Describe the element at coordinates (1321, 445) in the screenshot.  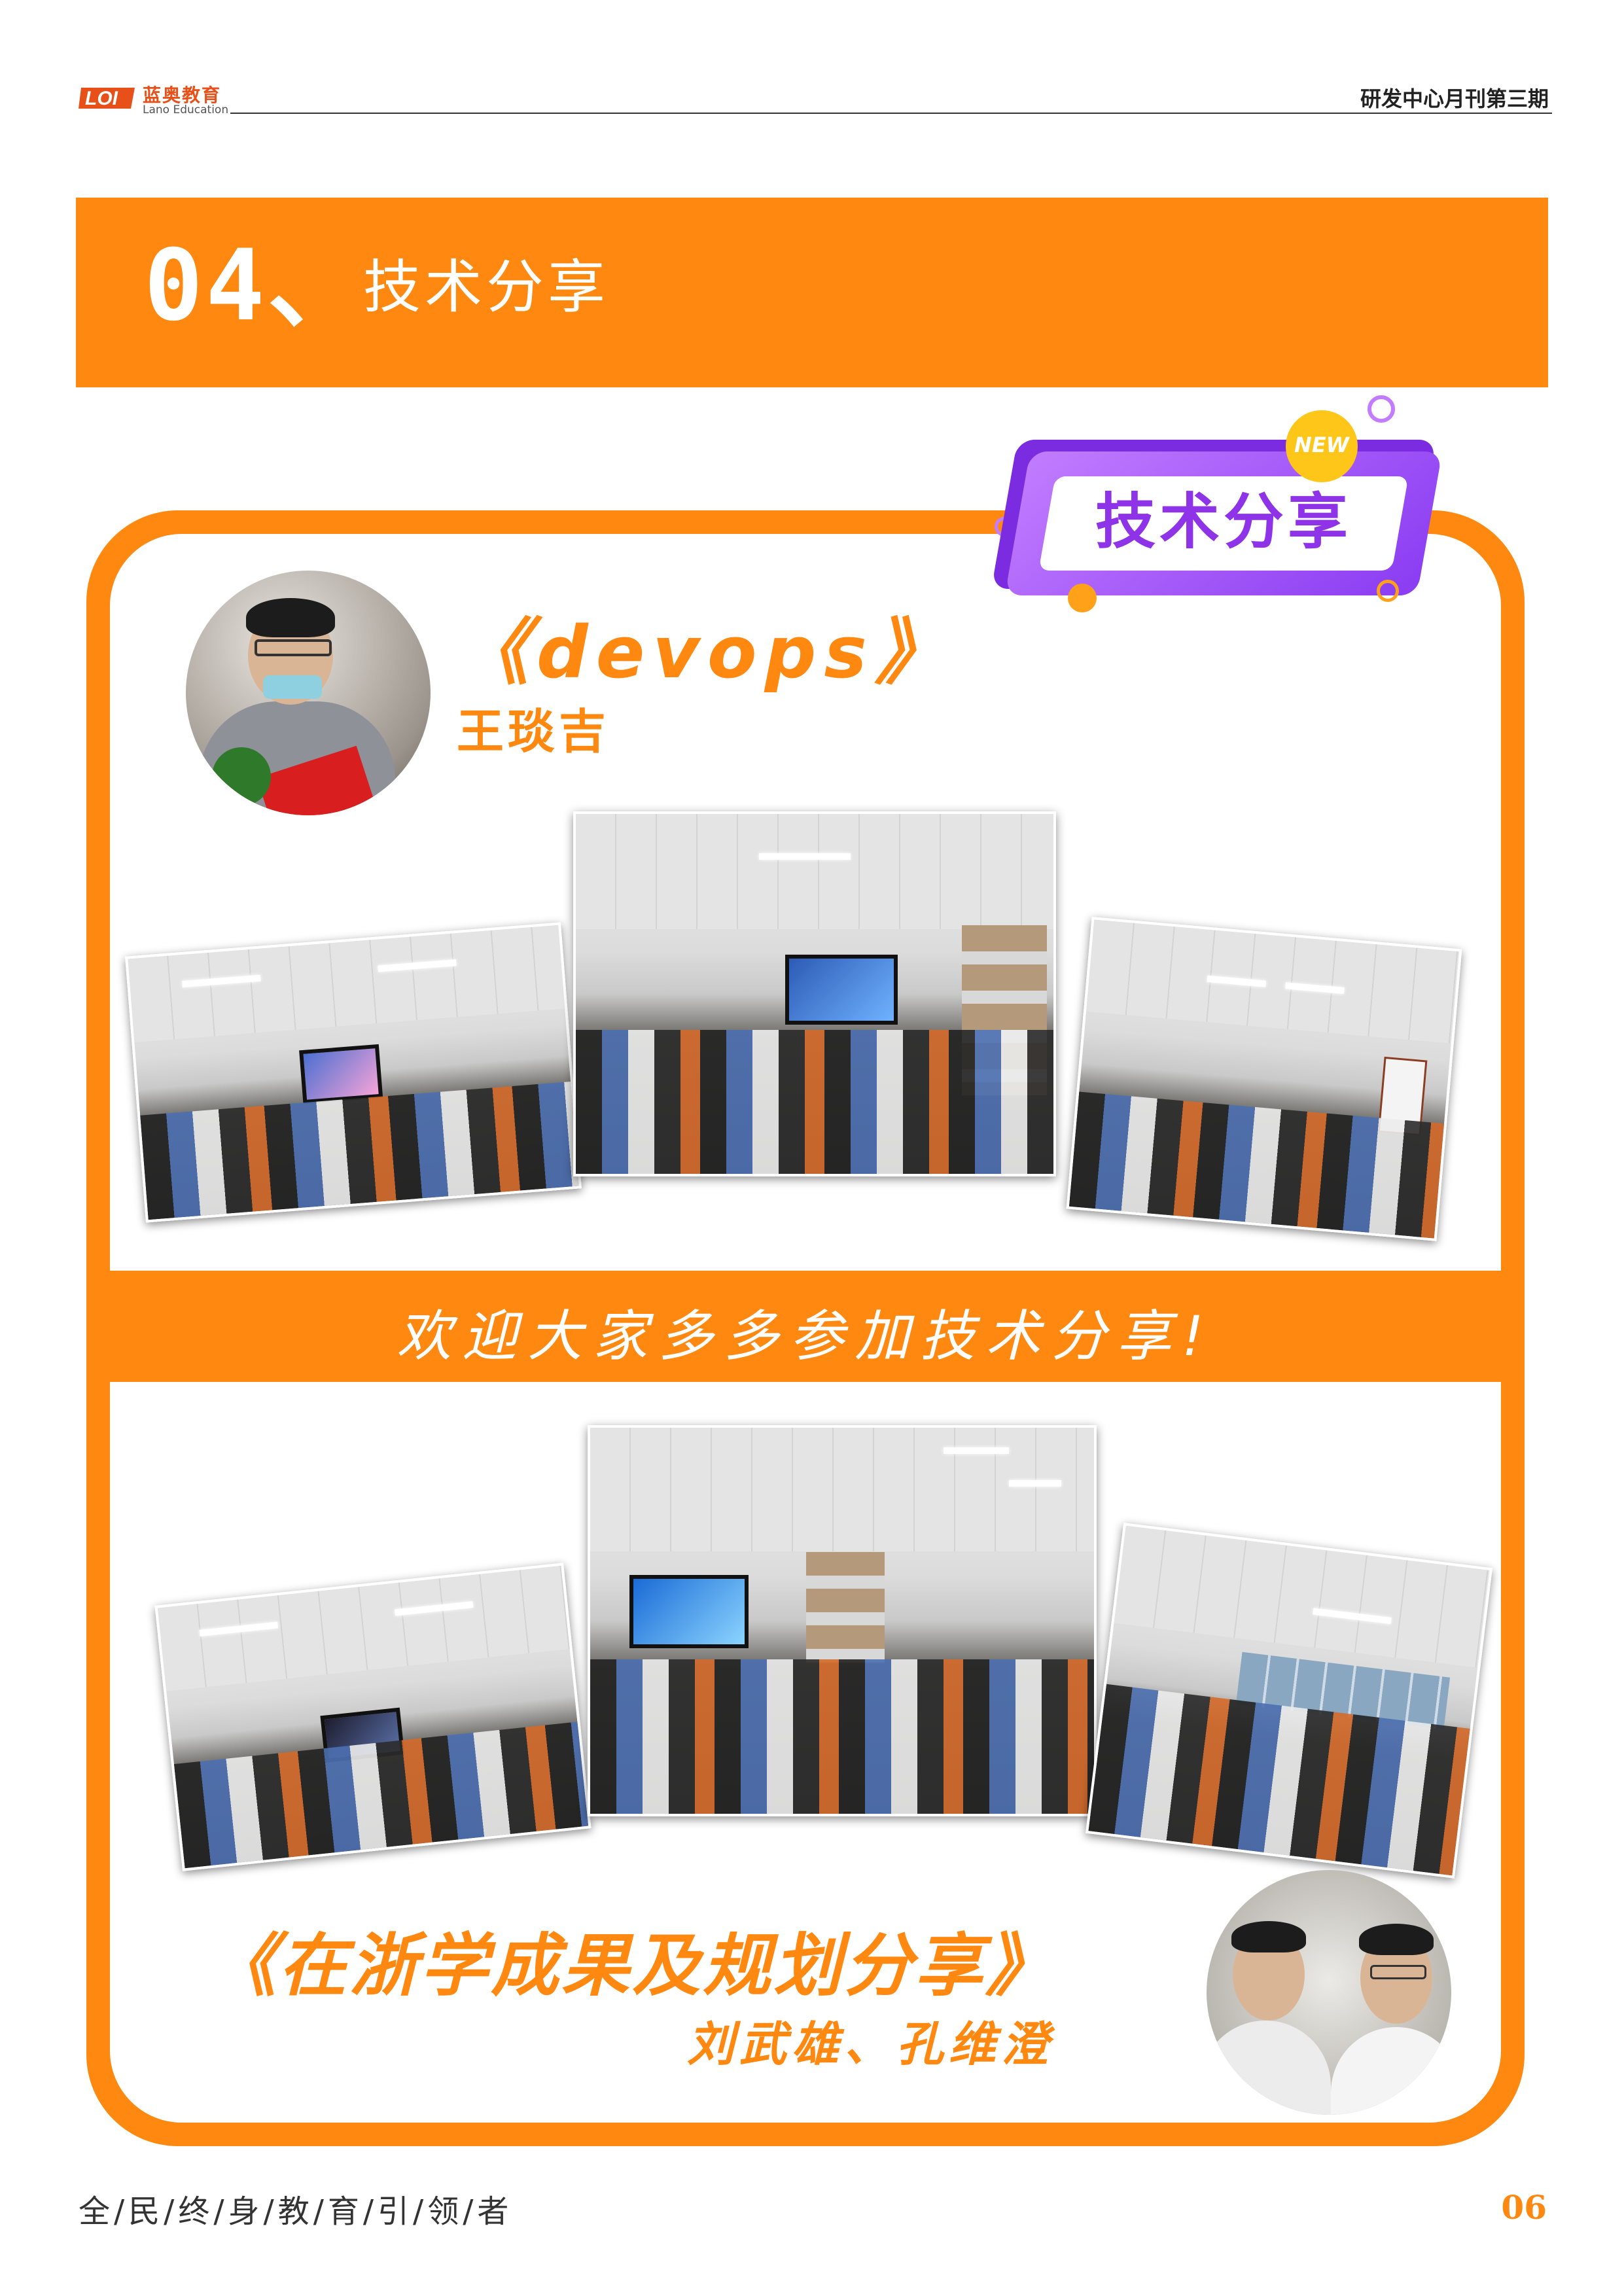
I see `new-label: NEW` at that location.